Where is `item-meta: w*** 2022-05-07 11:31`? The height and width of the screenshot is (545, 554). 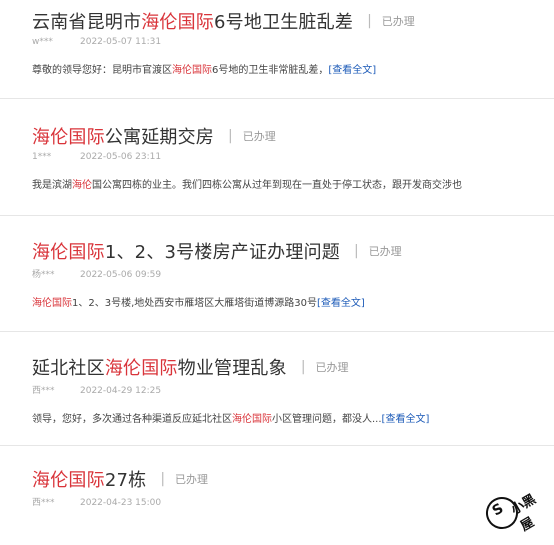 item-meta: w*** 2022-05-07 11:31 is located at coordinates (293, 42).